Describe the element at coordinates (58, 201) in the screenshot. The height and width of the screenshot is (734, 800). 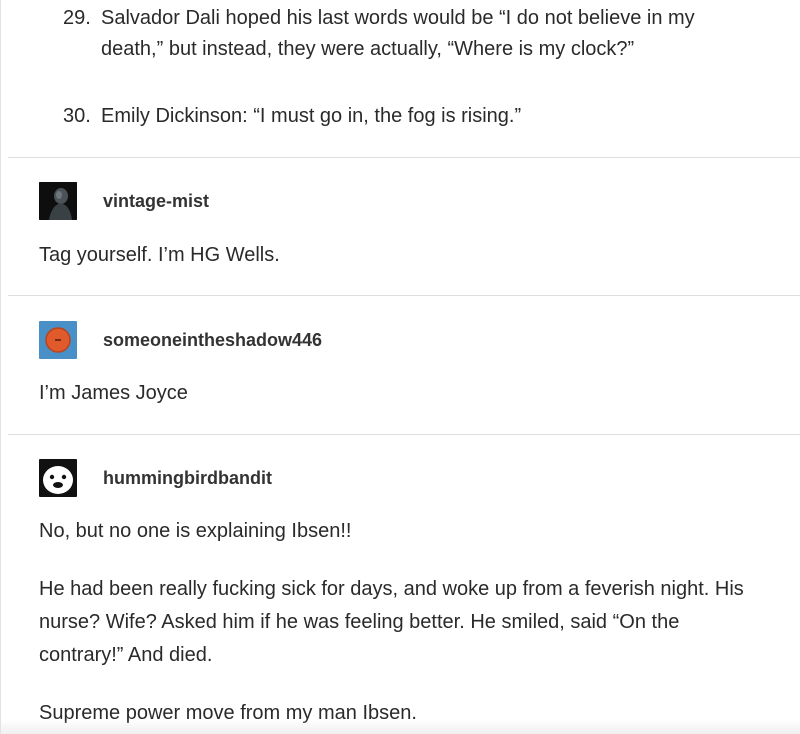
I see `dark-silhouette-avatar` at that location.